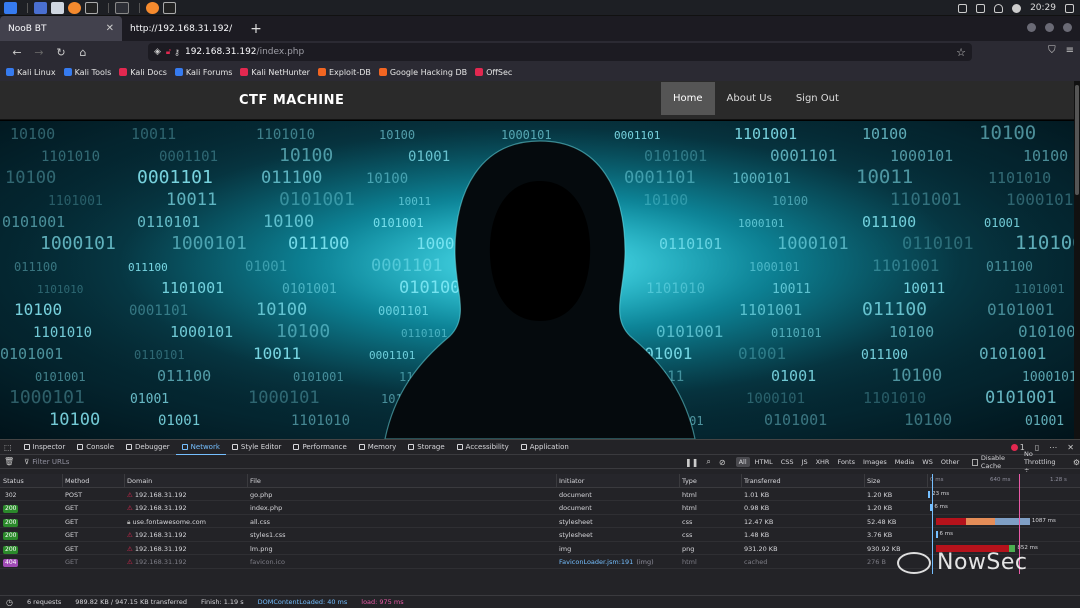  Describe the element at coordinates (722, 462) in the screenshot. I see `block-icon: ⊘` at that location.